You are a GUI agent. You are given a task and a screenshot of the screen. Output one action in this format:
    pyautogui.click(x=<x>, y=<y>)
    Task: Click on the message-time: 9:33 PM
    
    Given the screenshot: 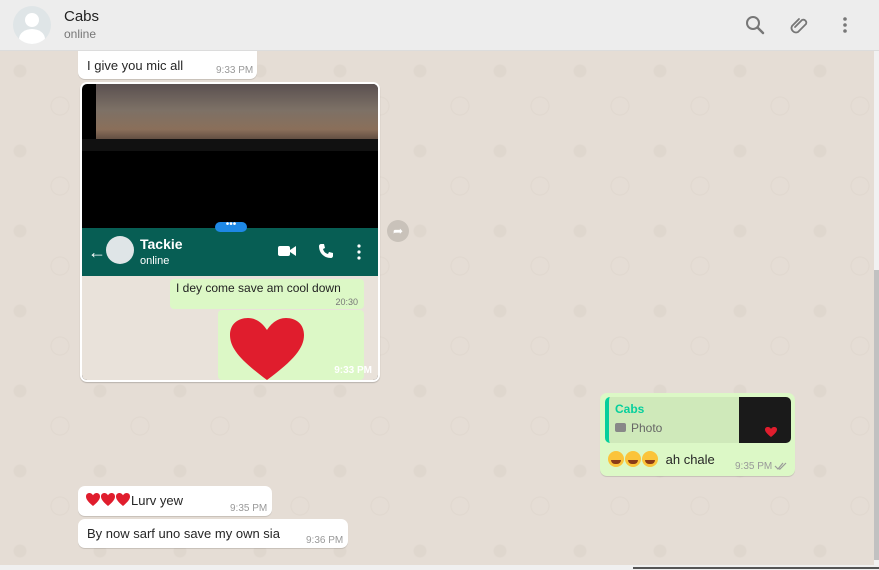 What is the action you would take?
    pyautogui.click(x=235, y=70)
    